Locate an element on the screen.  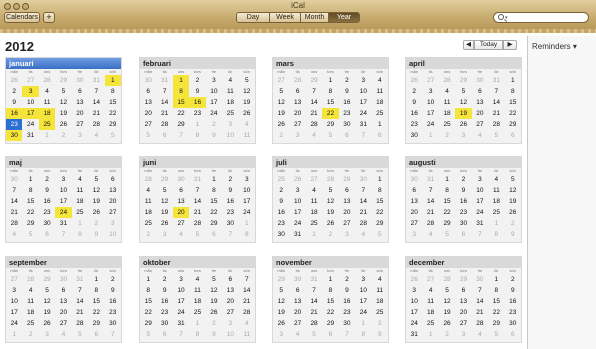
add-event-button: + is located at coordinates (49, 17).